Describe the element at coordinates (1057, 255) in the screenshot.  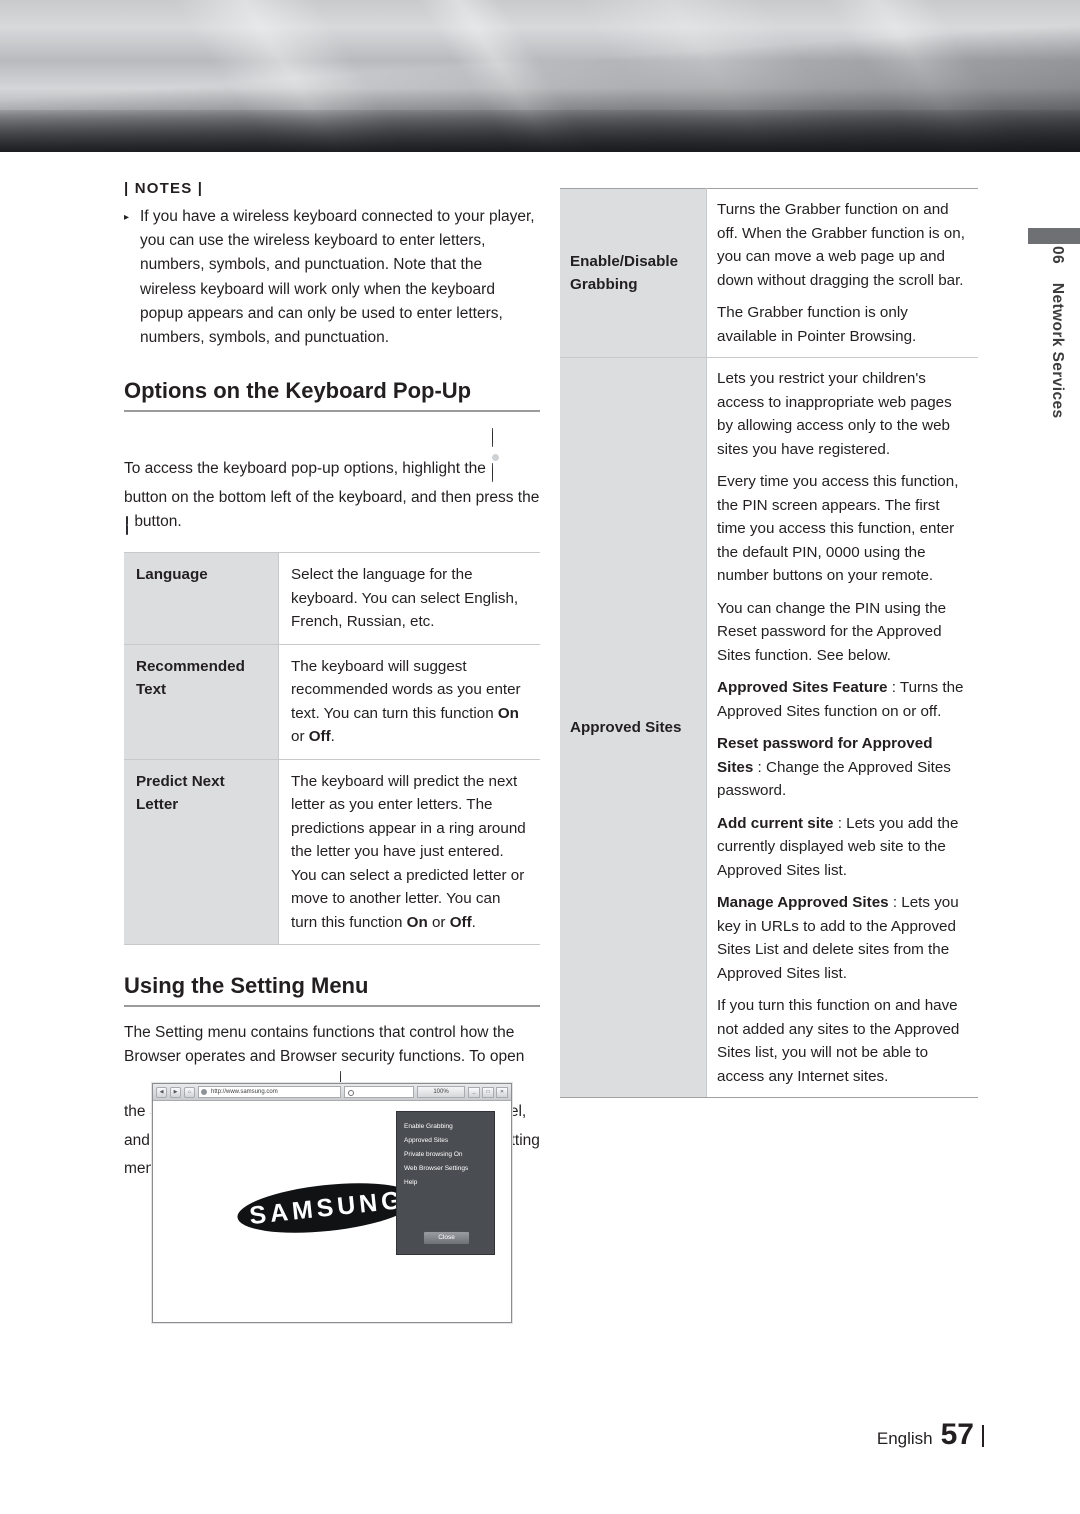
I see `chapter-number: 06` at that location.